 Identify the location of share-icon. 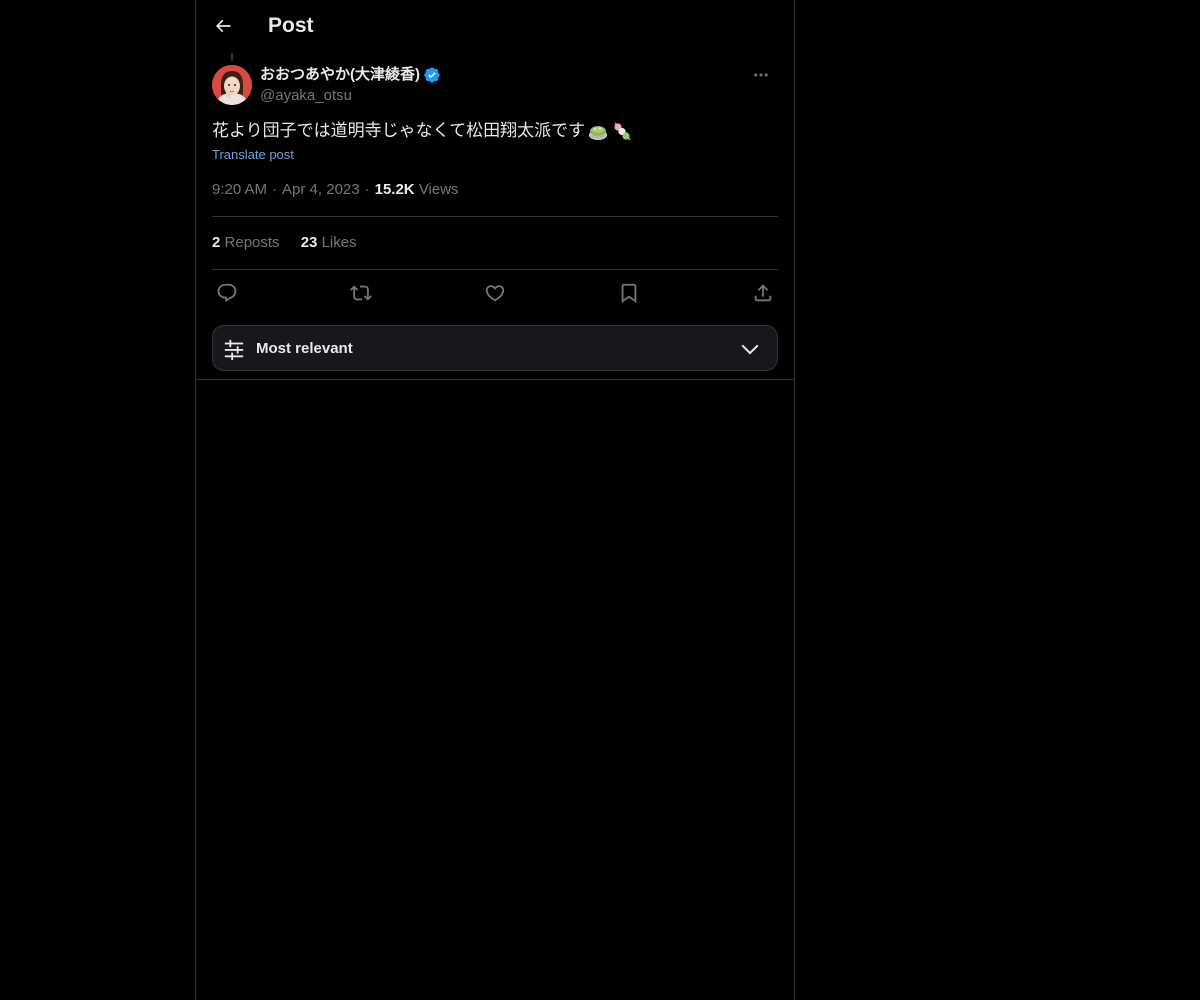
(763, 293).